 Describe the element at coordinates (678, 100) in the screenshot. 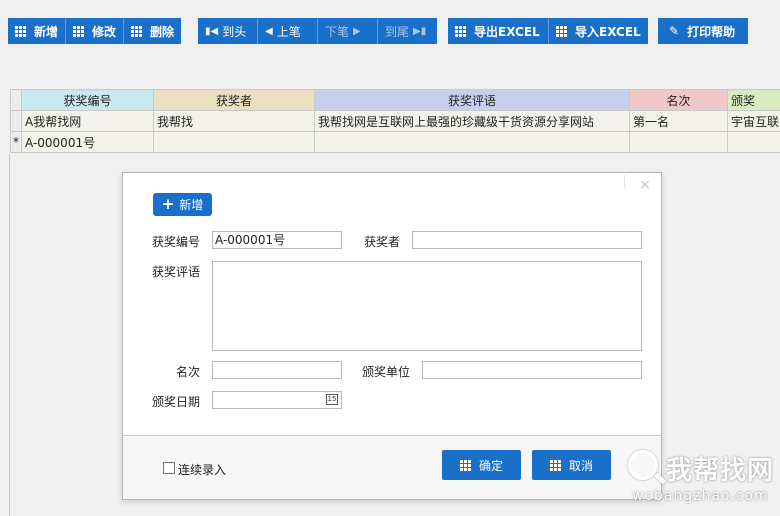

I see `column-header-rank: 名次` at that location.